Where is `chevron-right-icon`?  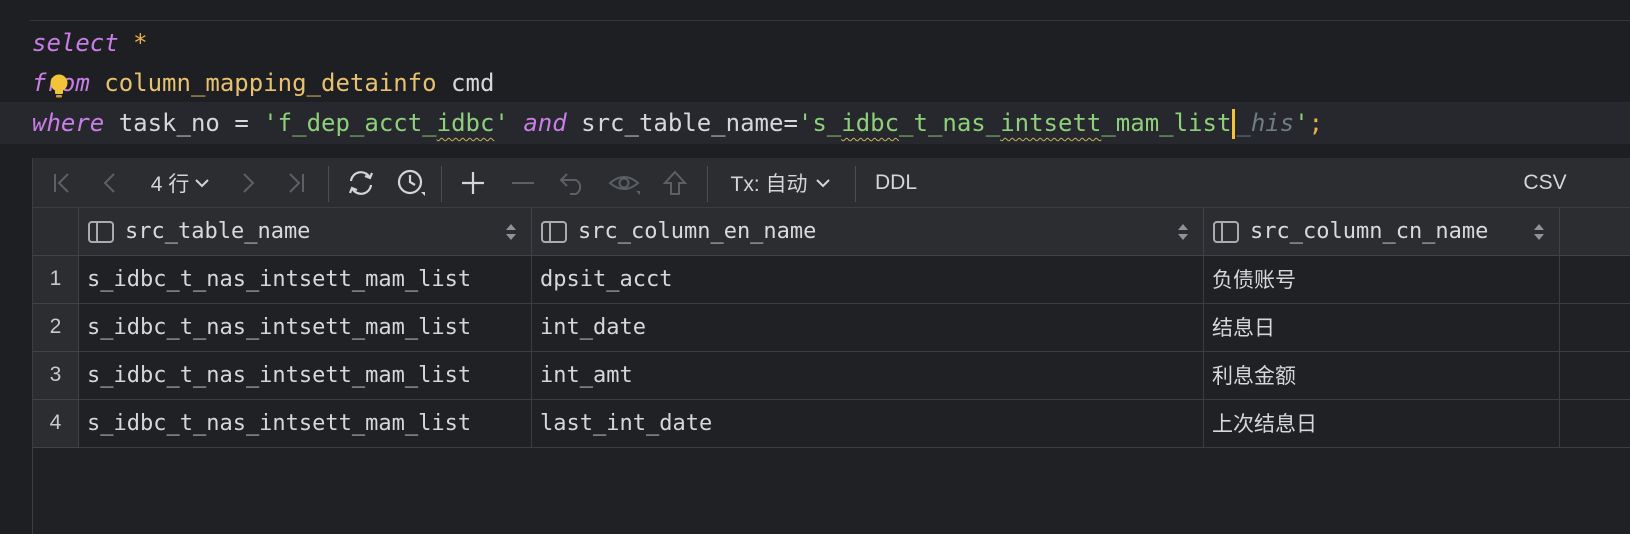
chevron-right-icon is located at coordinates (249, 183).